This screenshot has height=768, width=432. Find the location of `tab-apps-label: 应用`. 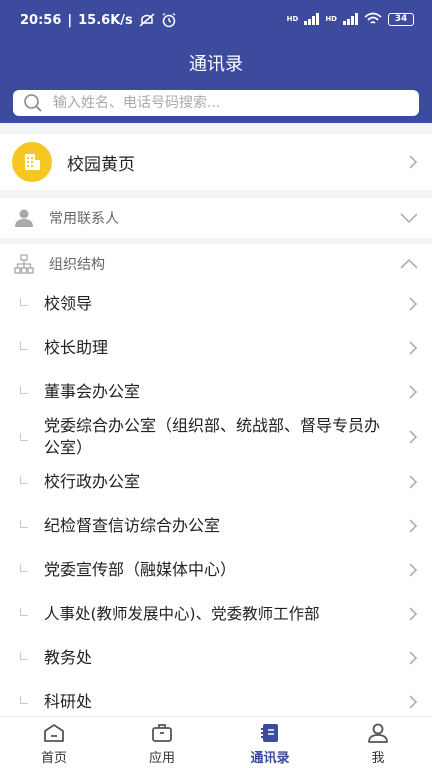

tab-apps-label: 应用 is located at coordinates (161, 758).